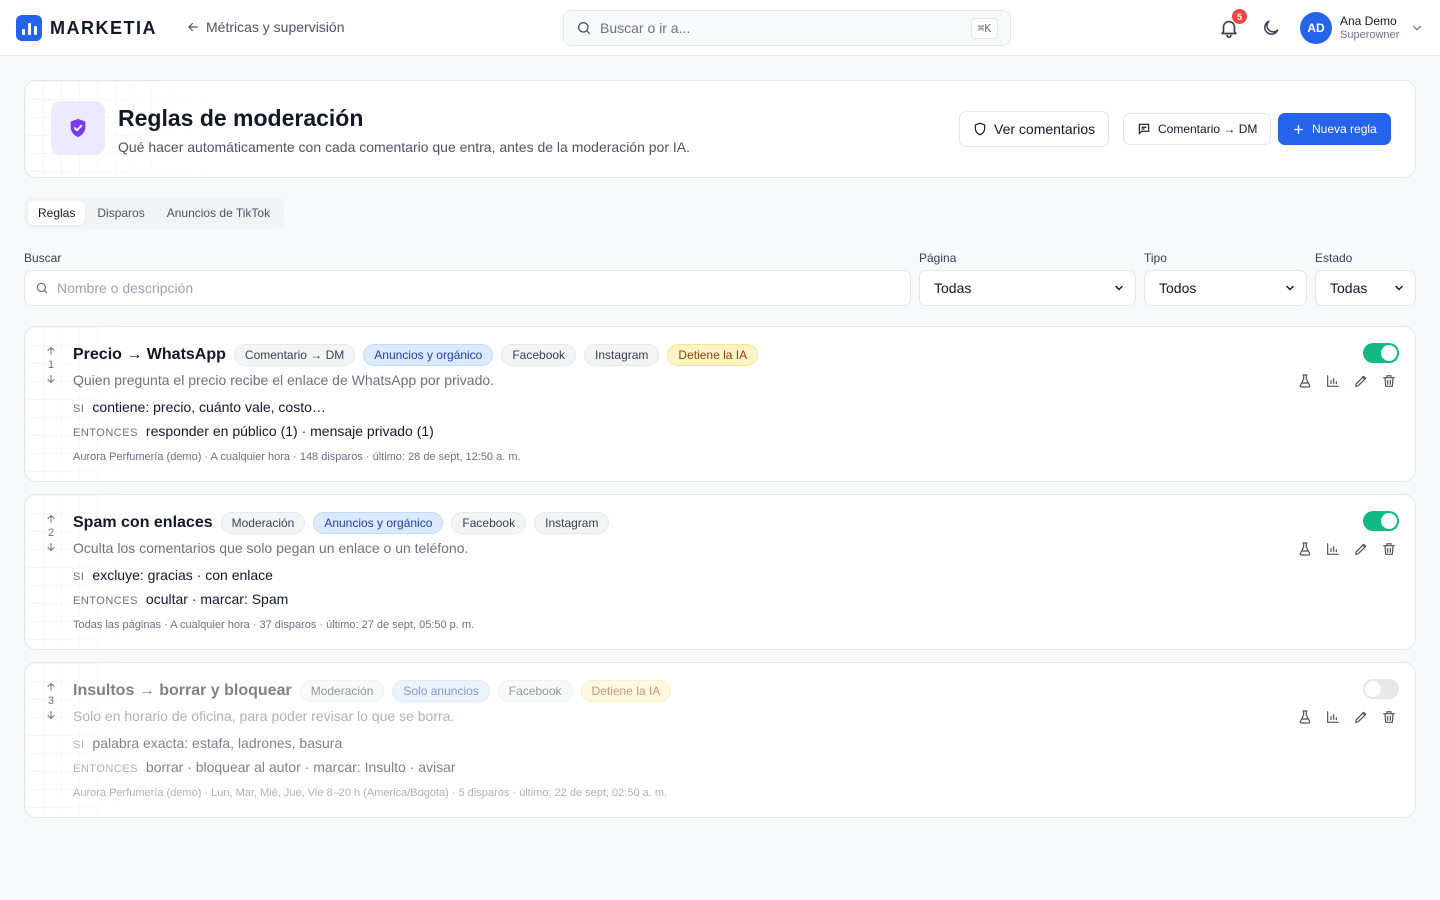 The width and height of the screenshot is (1440, 900). Describe the element at coordinates (1225, 288) in the screenshot. I see `type-filter-select: Todos` at that location.